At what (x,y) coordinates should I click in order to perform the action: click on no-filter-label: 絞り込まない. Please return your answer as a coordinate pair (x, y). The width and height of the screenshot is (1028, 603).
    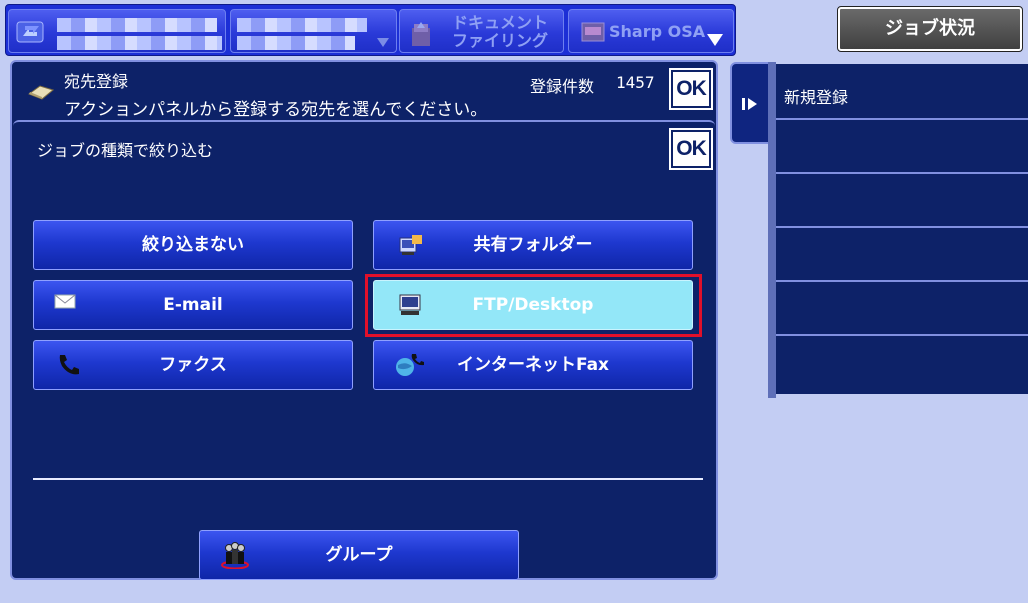
    Looking at the image, I should click on (193, 245).